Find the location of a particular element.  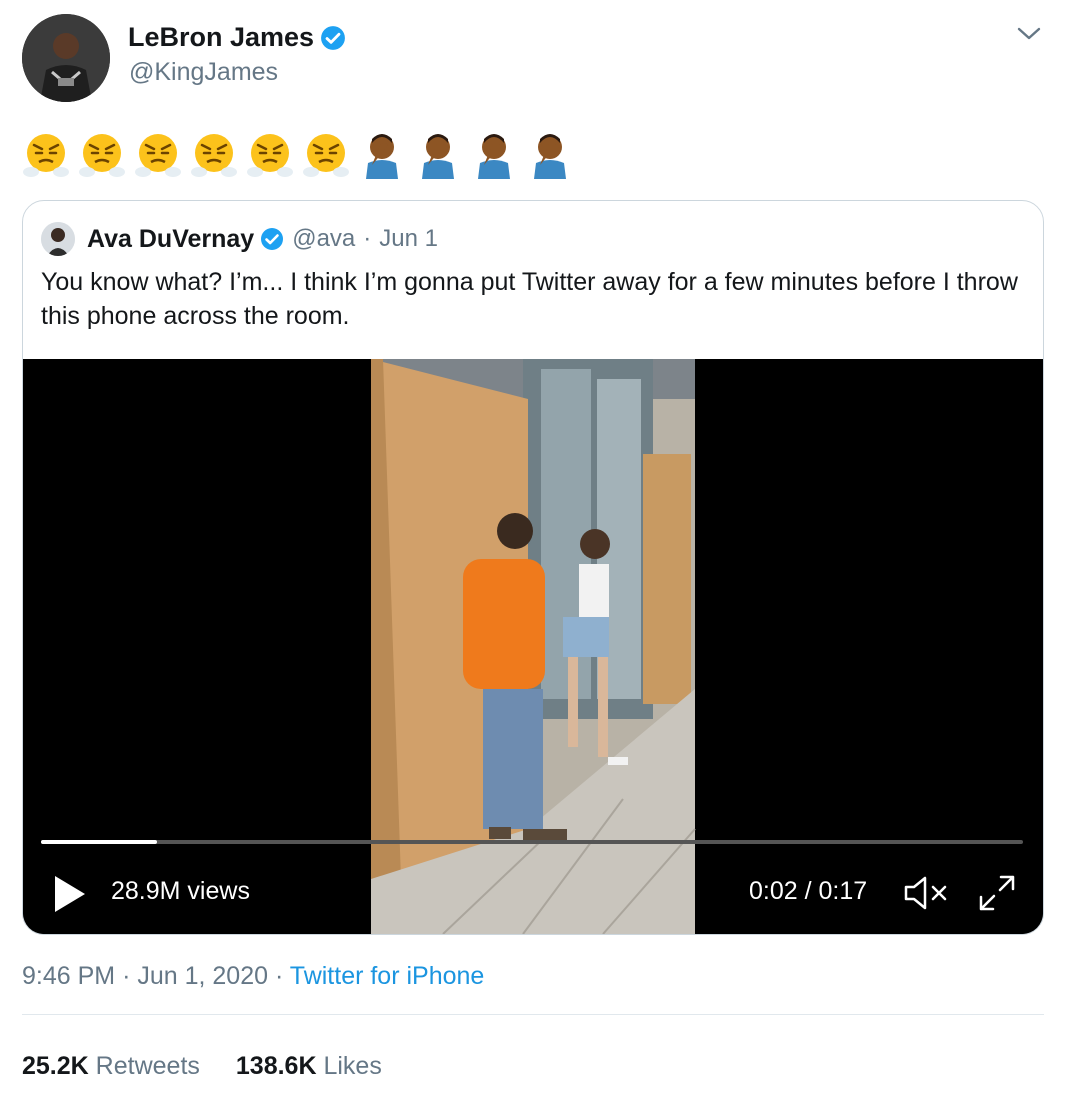

tweet-text is located at coordinates (298, 155).